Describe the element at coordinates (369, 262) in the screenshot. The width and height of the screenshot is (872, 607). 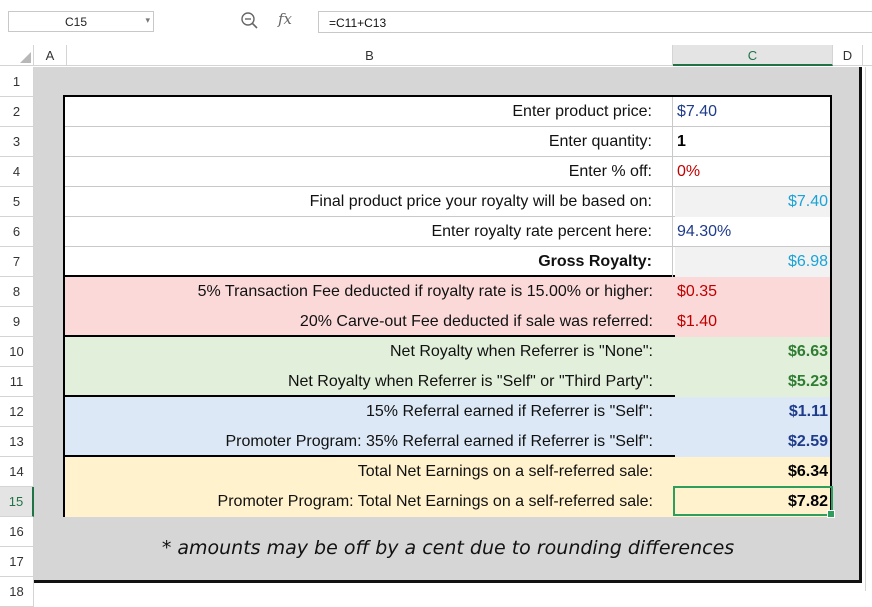
I see `row-label: Gross Royalty:` at that location.